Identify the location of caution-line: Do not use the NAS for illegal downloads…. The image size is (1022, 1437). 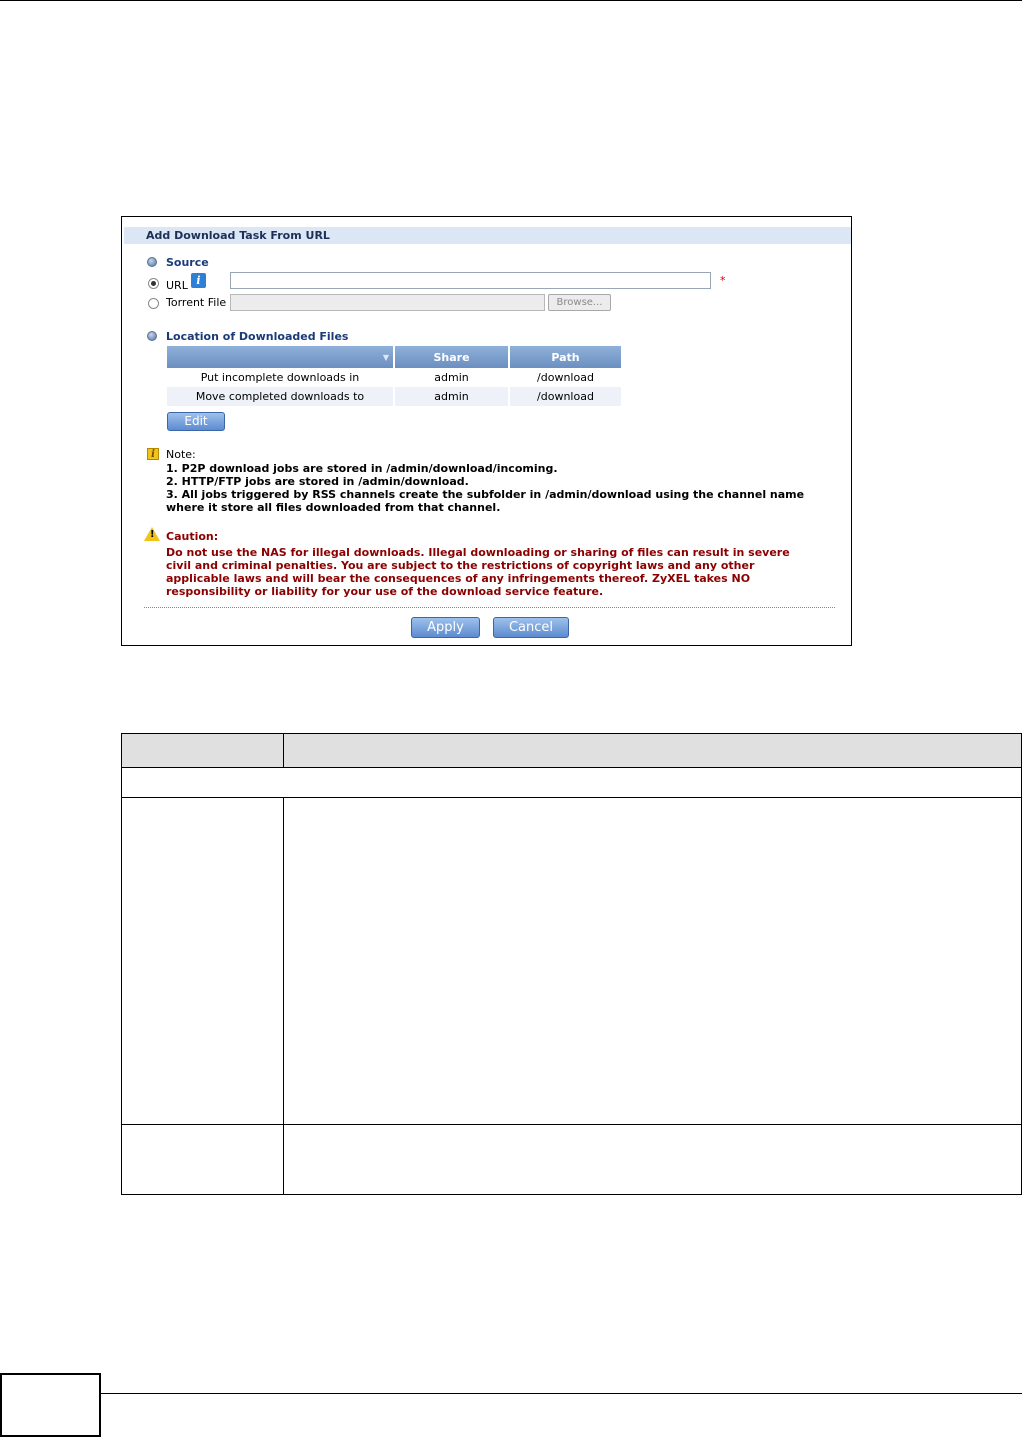
(478, 552).